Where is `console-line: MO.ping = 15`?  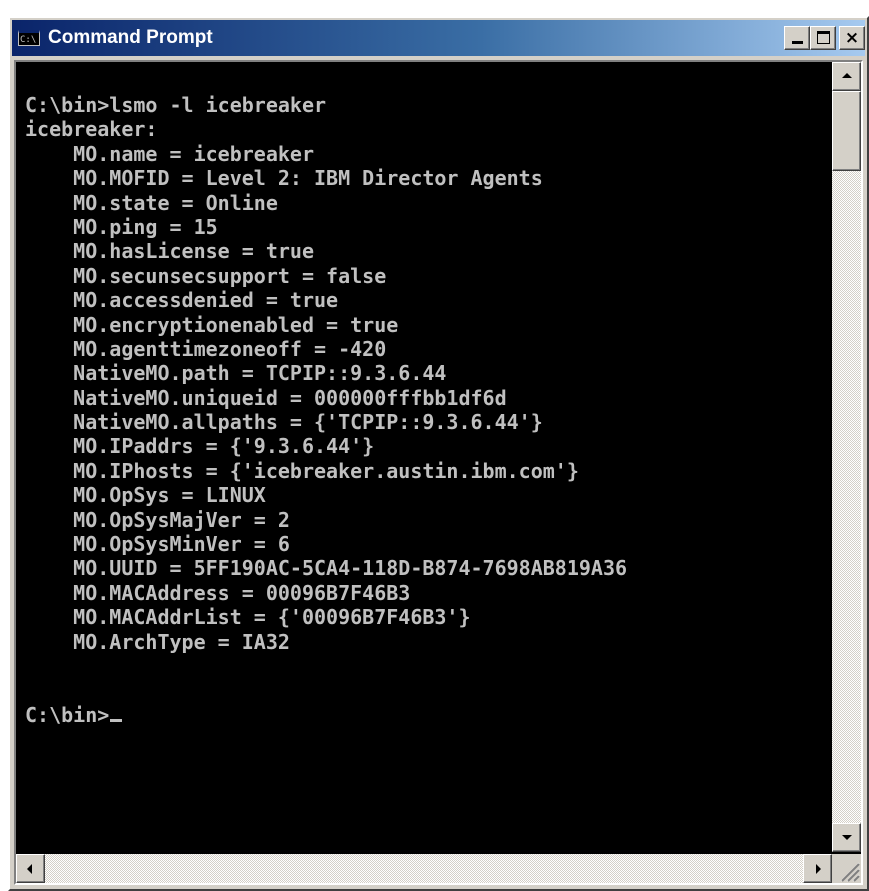
console-line: MO.ping = 15 is located at coordinates (121, 226).